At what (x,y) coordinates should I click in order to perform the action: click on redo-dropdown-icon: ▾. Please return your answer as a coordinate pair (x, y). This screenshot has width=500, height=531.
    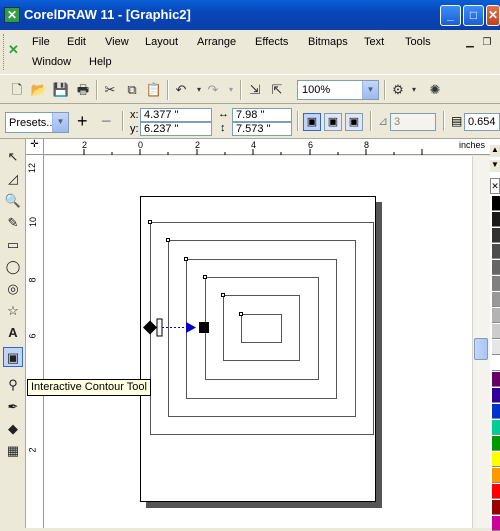
    Looking at the image, I should click on (231, 90).